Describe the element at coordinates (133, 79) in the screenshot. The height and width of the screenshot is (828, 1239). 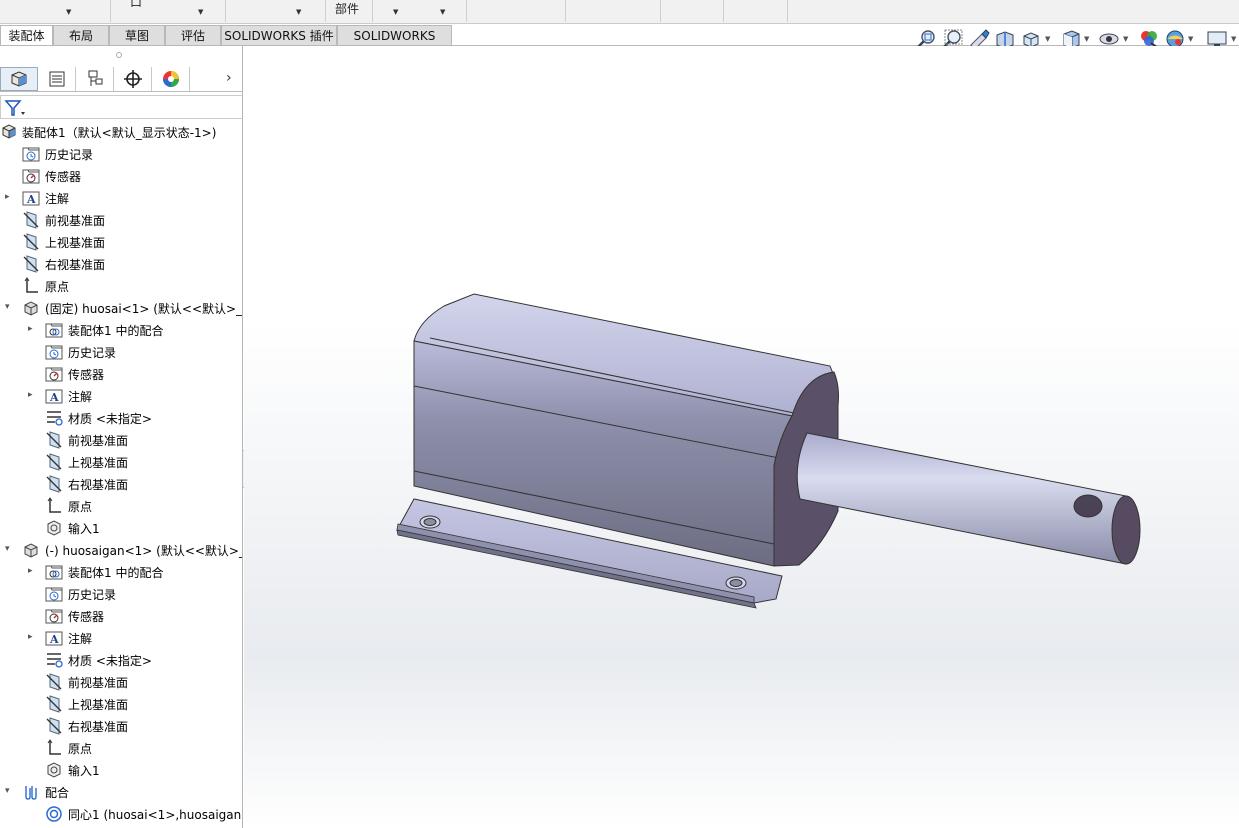
I see `tab-dimxpertmanager` at that location.